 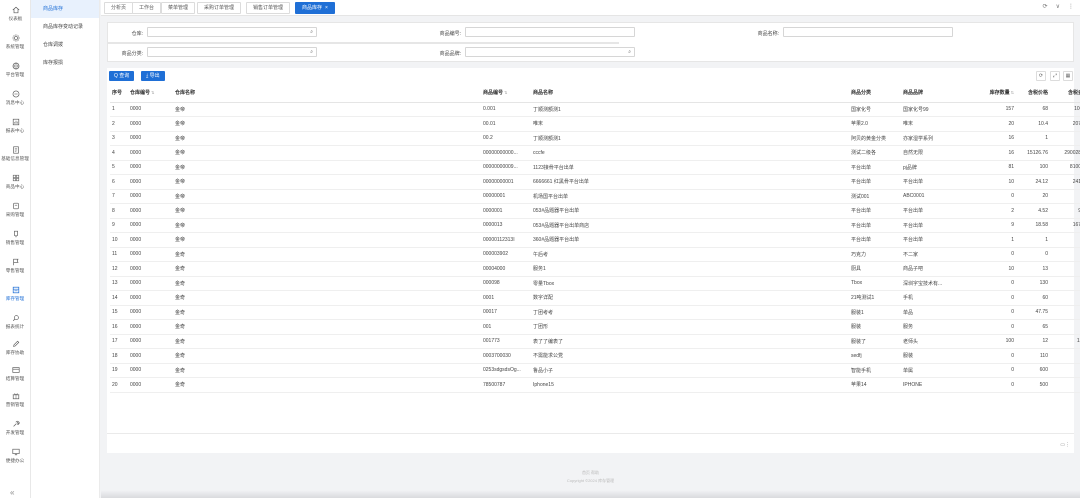 What do you see at coordinates (65, 9) in the screenshot?
I see `submenu-item: 商品库存` at bounding box center [65, 9].